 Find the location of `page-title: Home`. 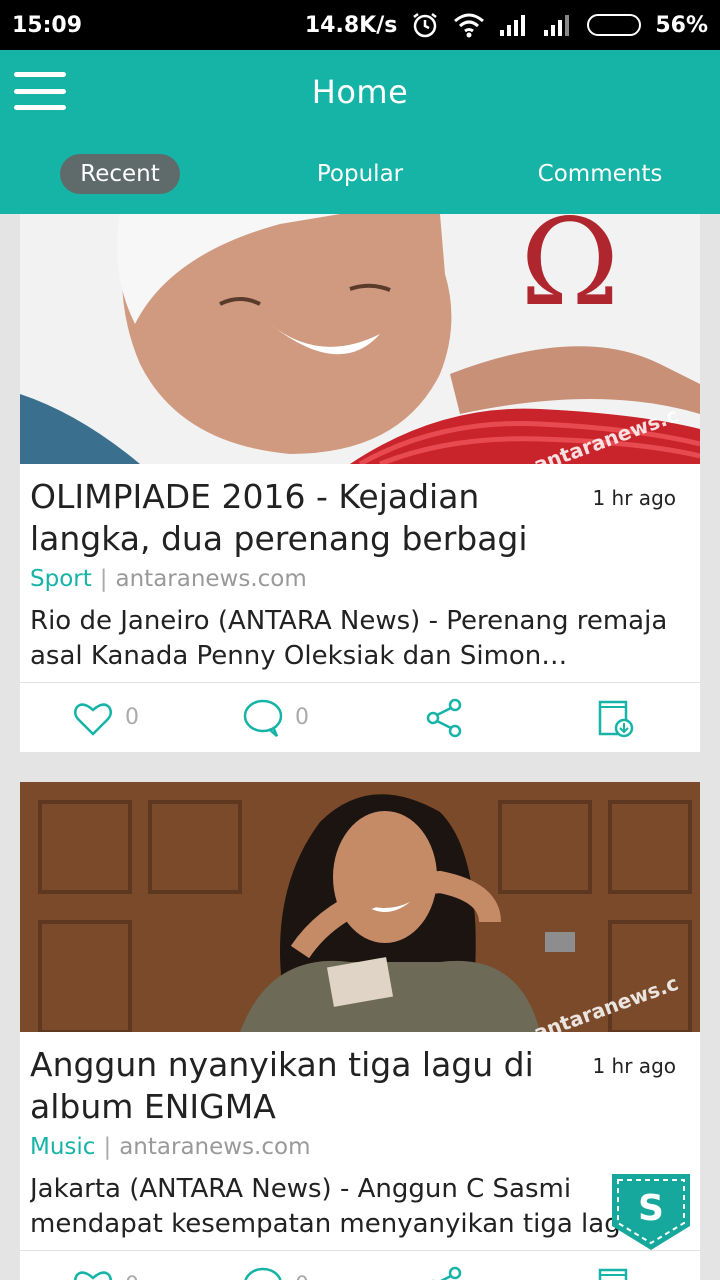

page-title: Home is located at coordinates (360, 92).